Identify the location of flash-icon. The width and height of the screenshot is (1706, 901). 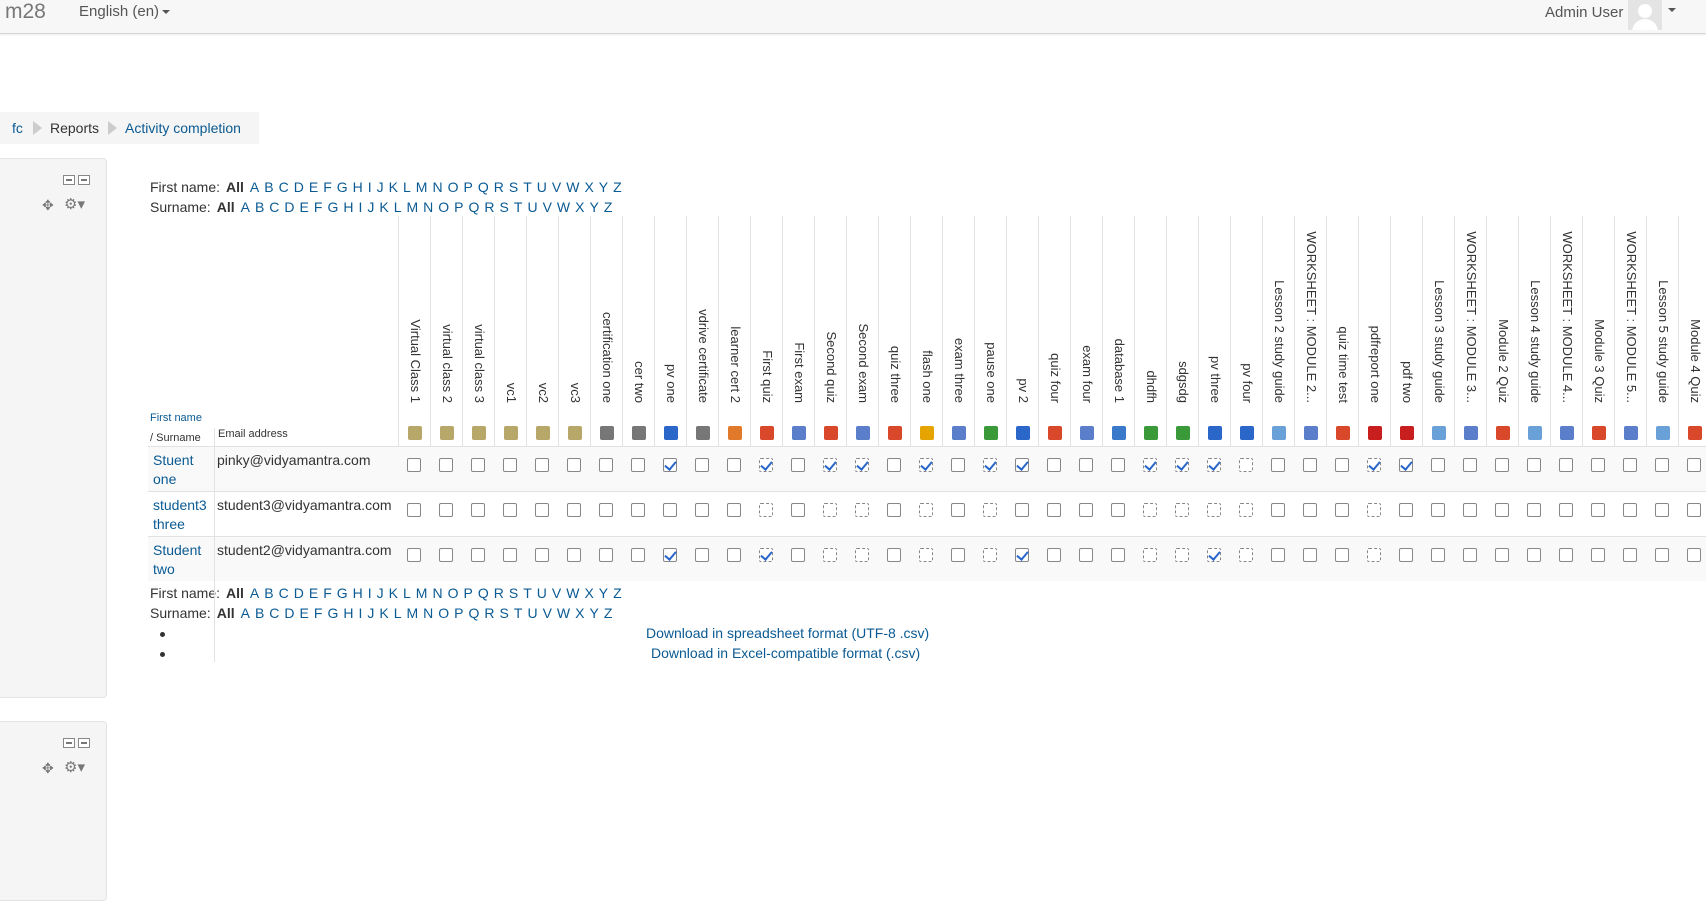
(927, 433).